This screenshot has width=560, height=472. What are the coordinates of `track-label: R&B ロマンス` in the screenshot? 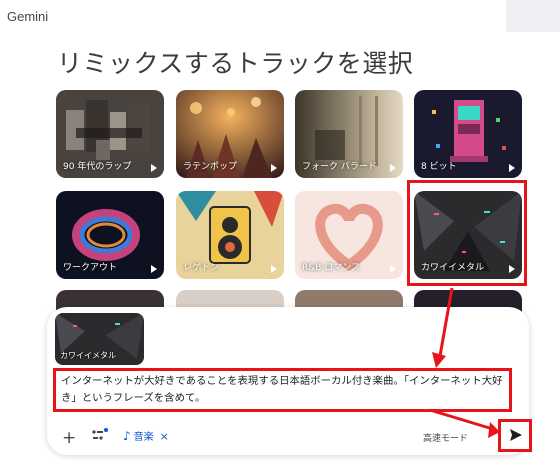 It's located at (331, 268).